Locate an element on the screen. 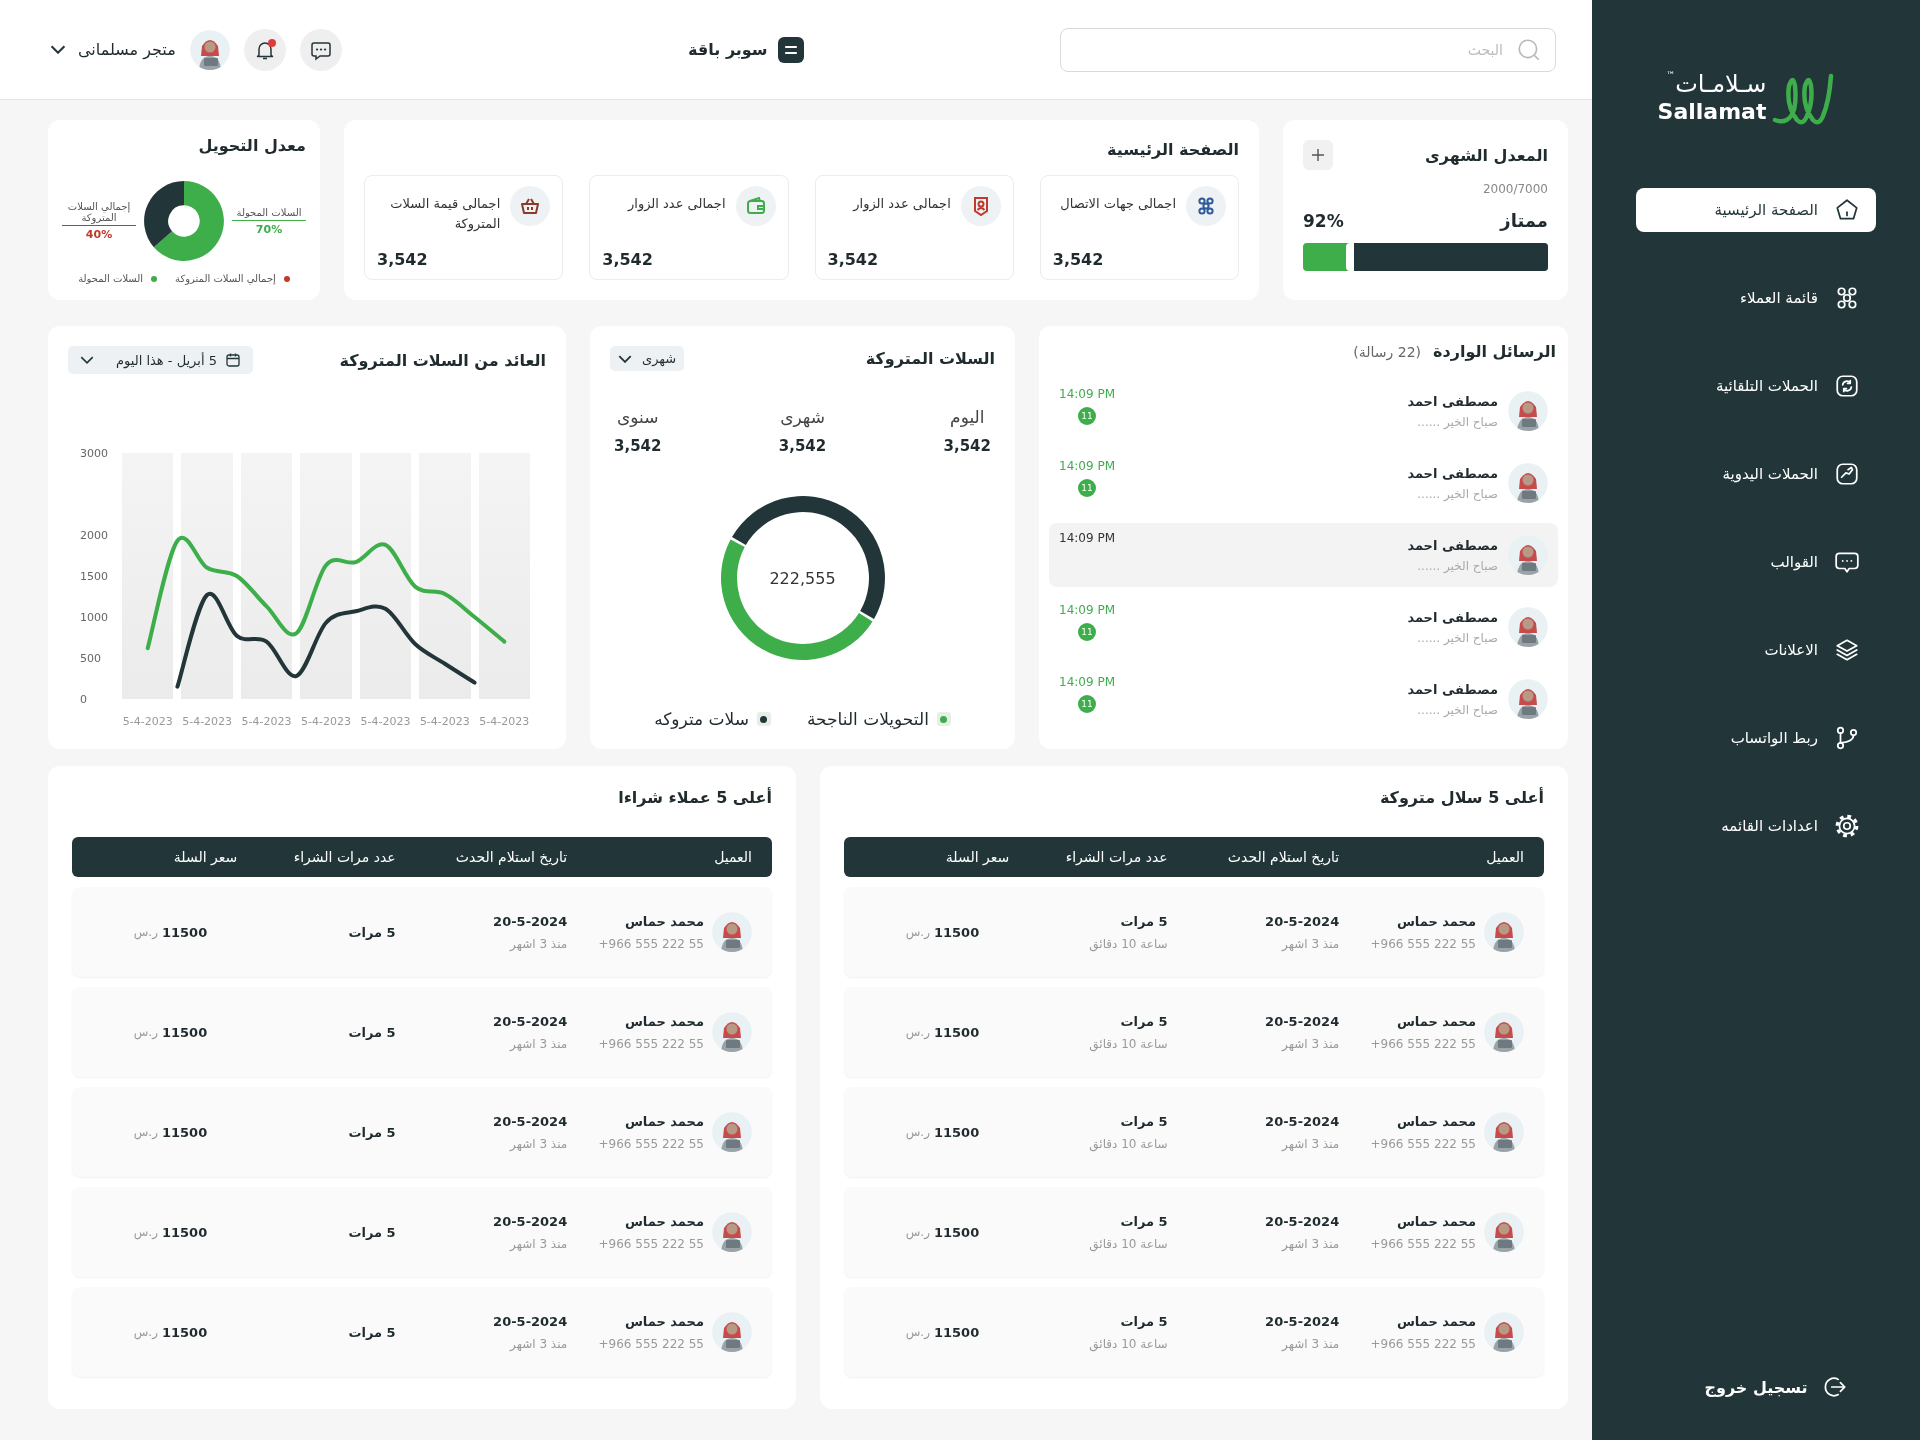 Image resolution: width=1920 pixels, height=1440 pixels. store-menu-button: متجر مسلمانى is located at coordinates (113, 49).